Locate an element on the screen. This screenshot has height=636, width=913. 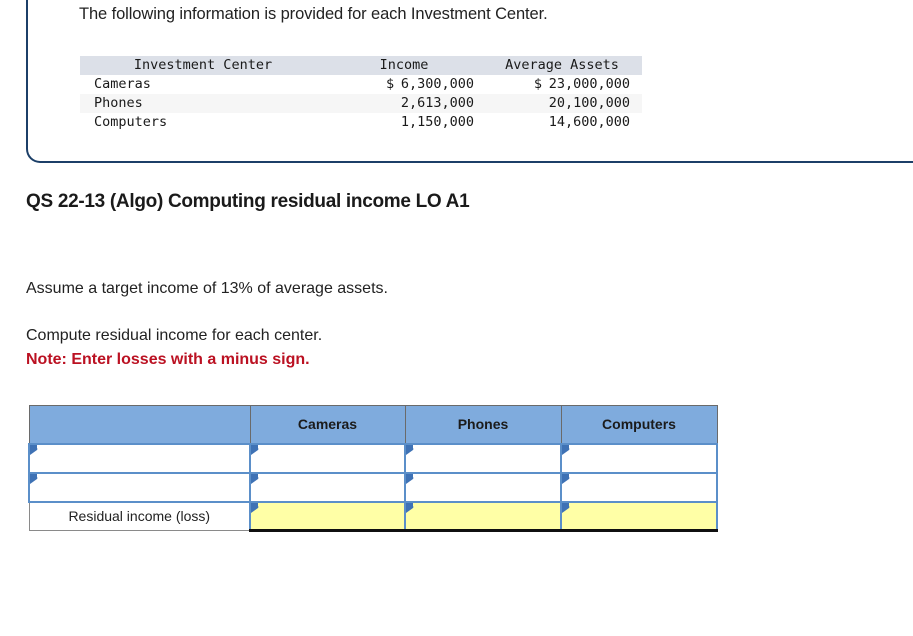
income-value: 6,300,000 is located at coordinates (437, 84).